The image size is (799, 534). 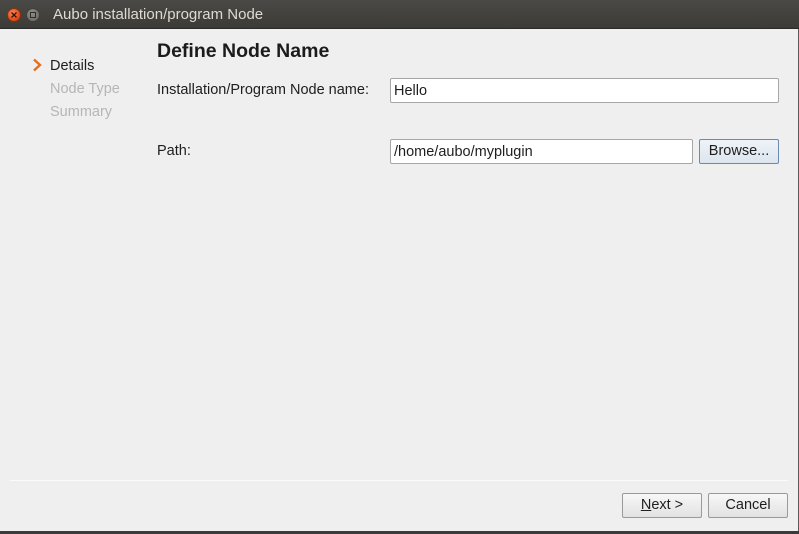 I want to click on next-button: Next >, so click(x=662, y=505).